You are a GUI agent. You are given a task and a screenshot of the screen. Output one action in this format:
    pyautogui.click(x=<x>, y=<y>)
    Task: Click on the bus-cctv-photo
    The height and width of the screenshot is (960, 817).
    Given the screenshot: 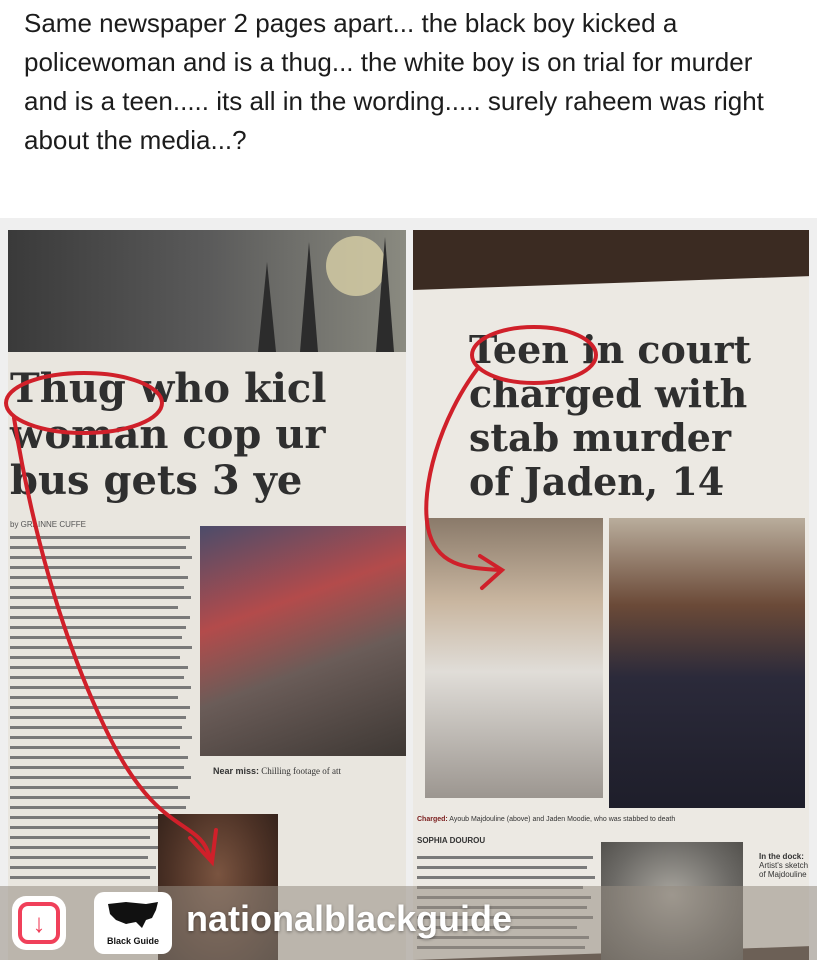 What is the action you would take?
    pyautogui.click(x=303, y=641)
    